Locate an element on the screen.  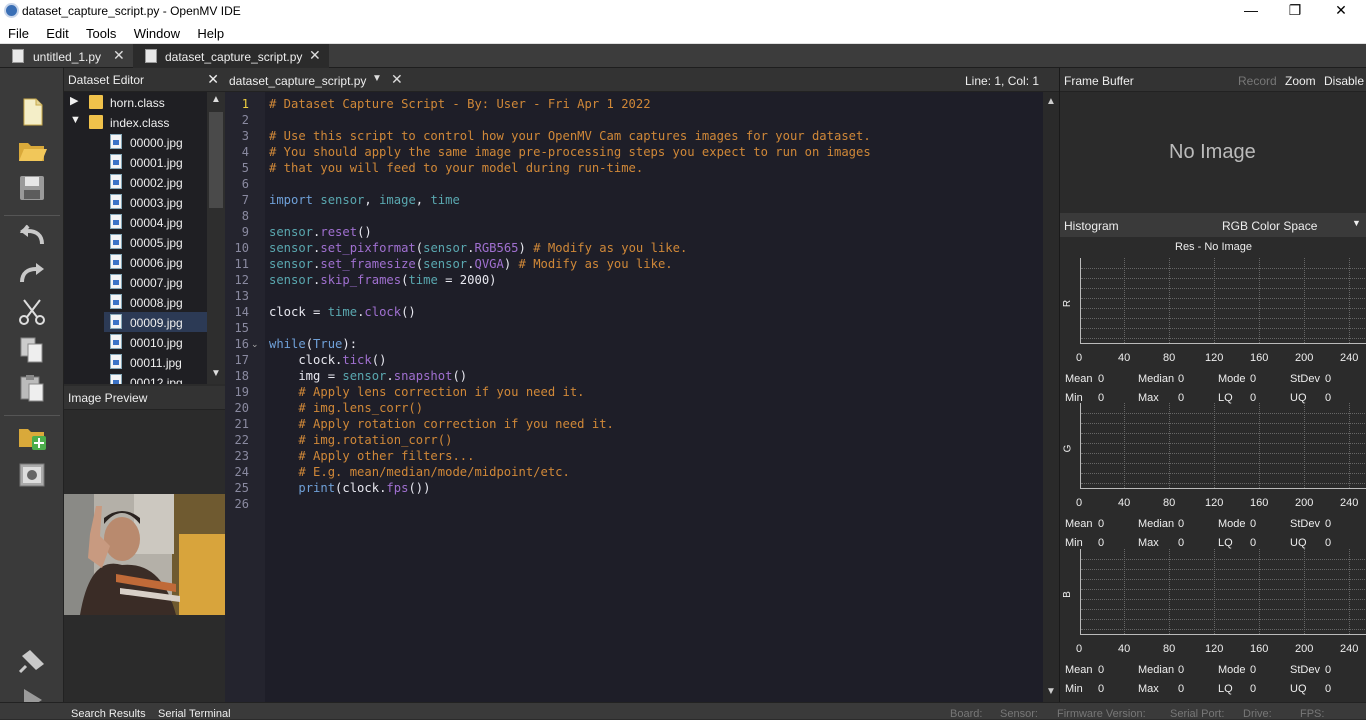
code-line: clock = time.clock() is located at coordinates (342, 312).